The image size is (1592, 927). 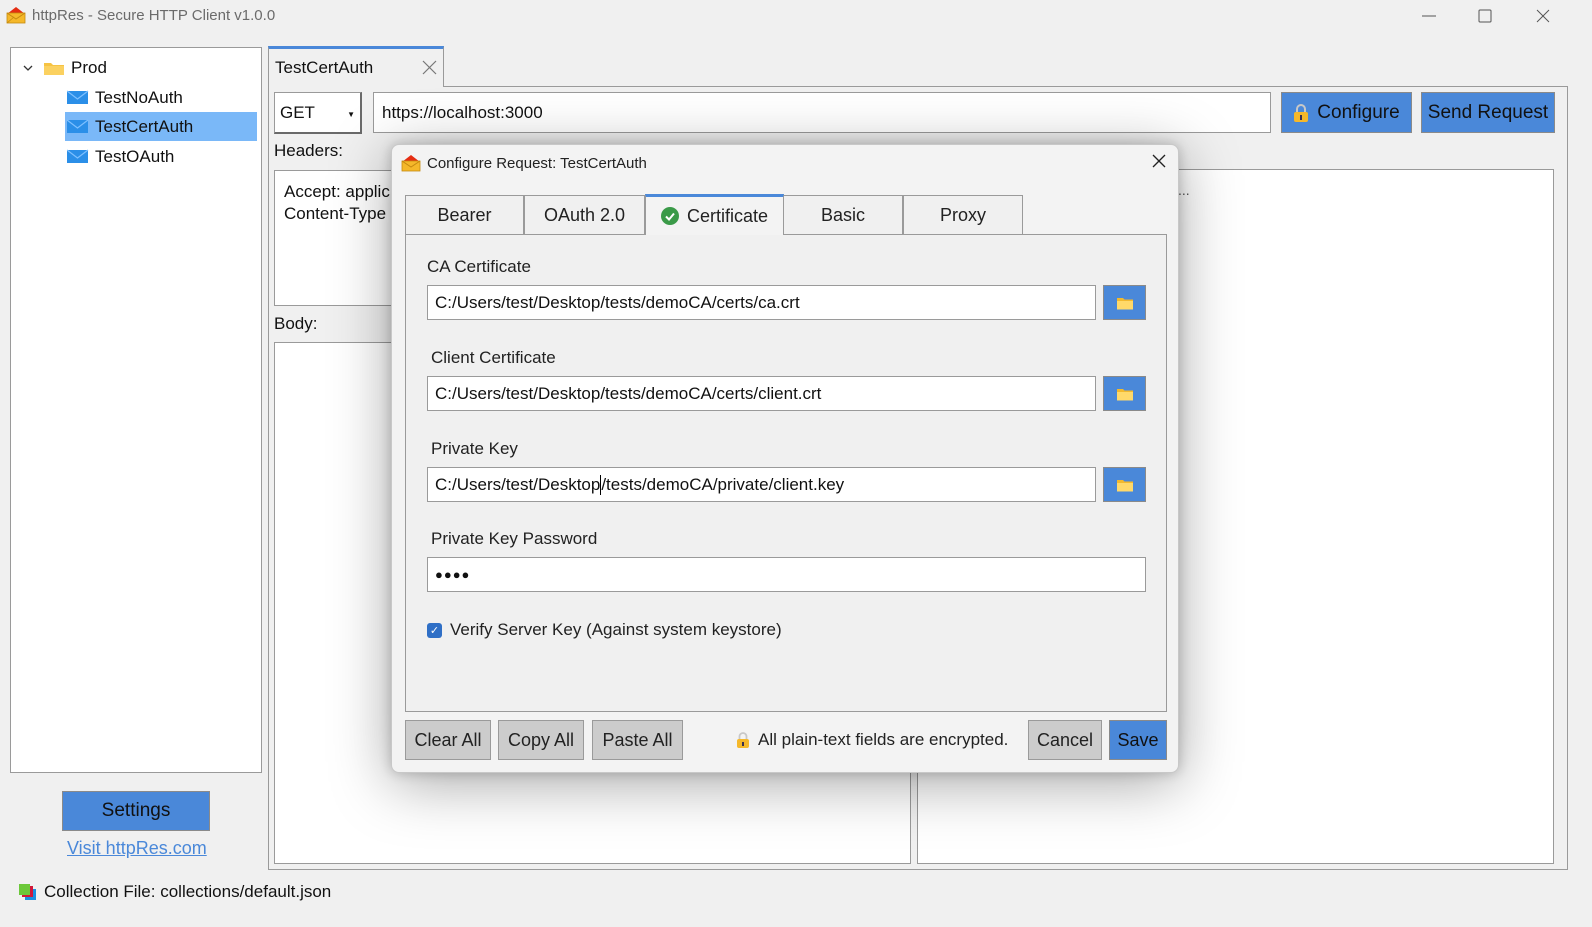 What do you see at coordinates (135, 156) in the screenshot?
I see `tree-item-label: TestOAuth` at bounding box center [135, 156].